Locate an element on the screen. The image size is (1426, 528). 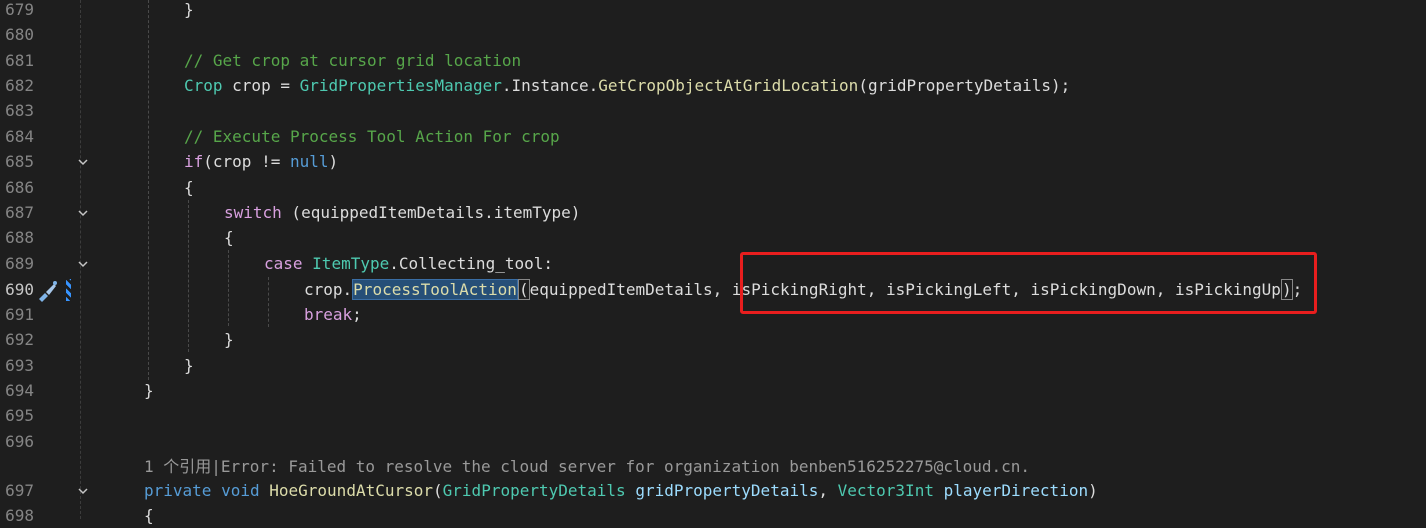
code-token: HoeGroundAtCursor is located at coordinates (351, 490).